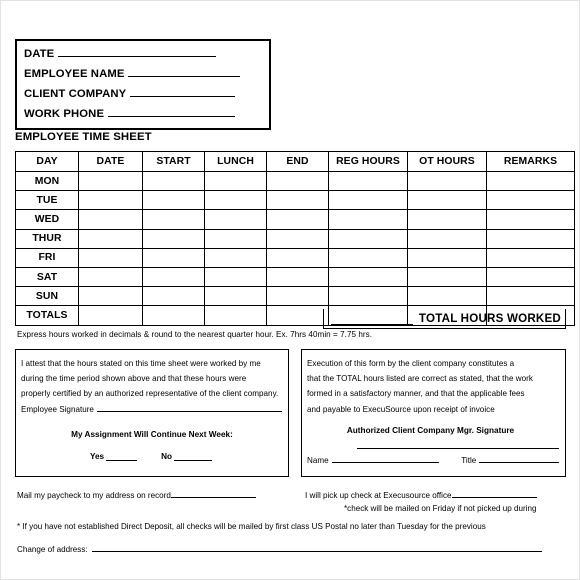 The image size is (580, 580). I want to click on cell-day: SUN, so click(47, 296).